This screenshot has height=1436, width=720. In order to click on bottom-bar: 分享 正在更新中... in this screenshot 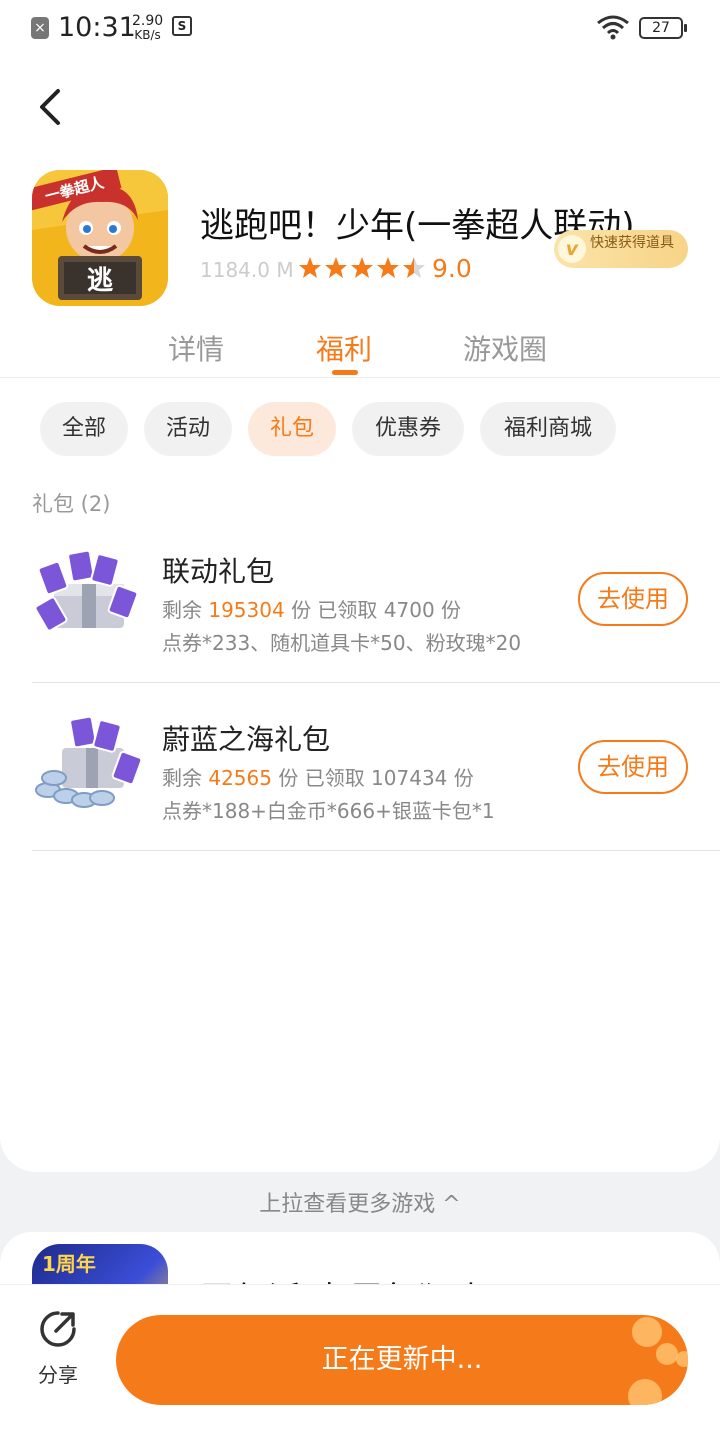, I will do `click(360, 1360)`.